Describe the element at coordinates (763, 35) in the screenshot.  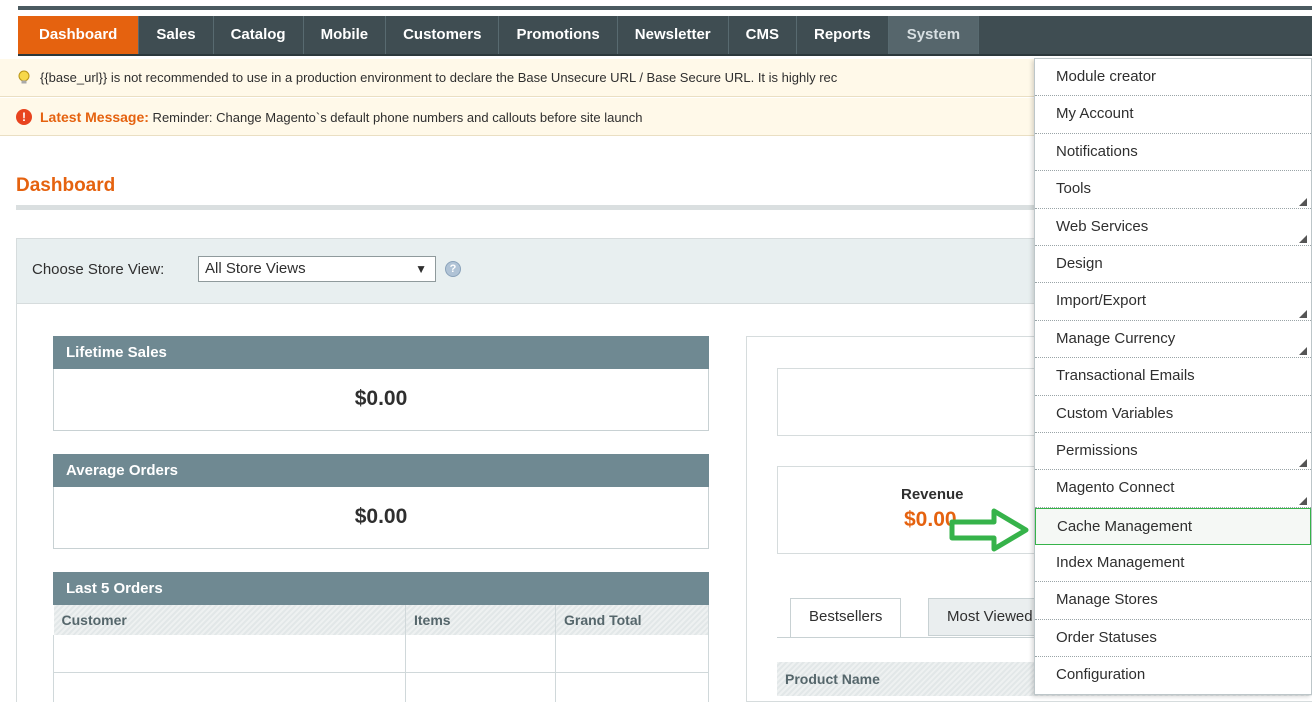
I see `nav-cms: CMS` at that location.